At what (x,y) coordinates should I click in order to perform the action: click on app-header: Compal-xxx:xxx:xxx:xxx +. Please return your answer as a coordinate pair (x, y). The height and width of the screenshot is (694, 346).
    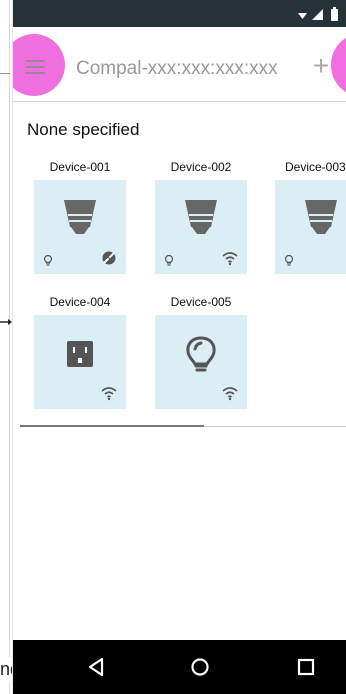
    Looking at the image, I should click on (179, 64).